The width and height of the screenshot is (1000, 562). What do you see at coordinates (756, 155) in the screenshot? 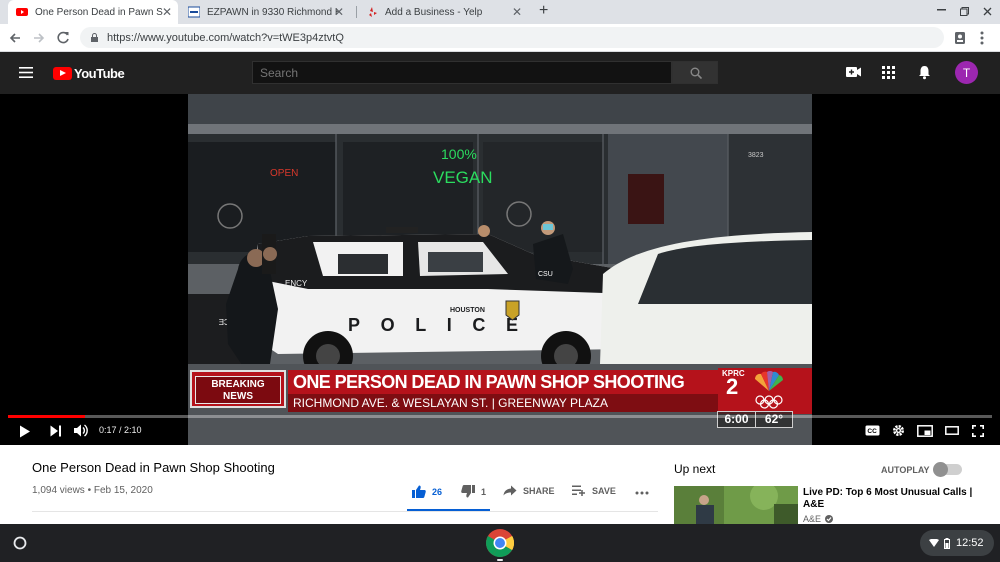
I see `address-number: 3823` at bounding box center [756, 155].